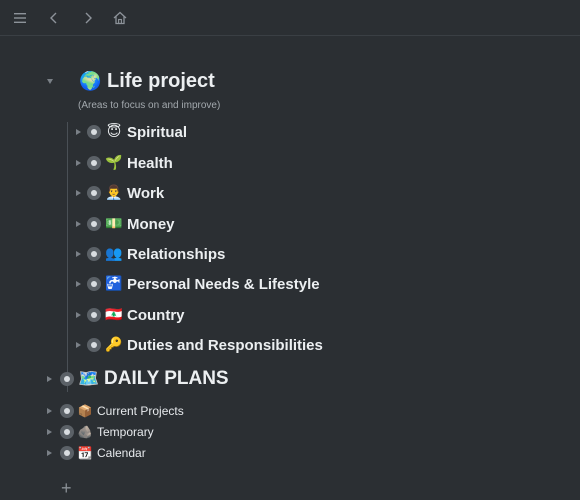 The image size is (580, 500). I want to click on title-row: 🌍 Life project, so click(131, 81).